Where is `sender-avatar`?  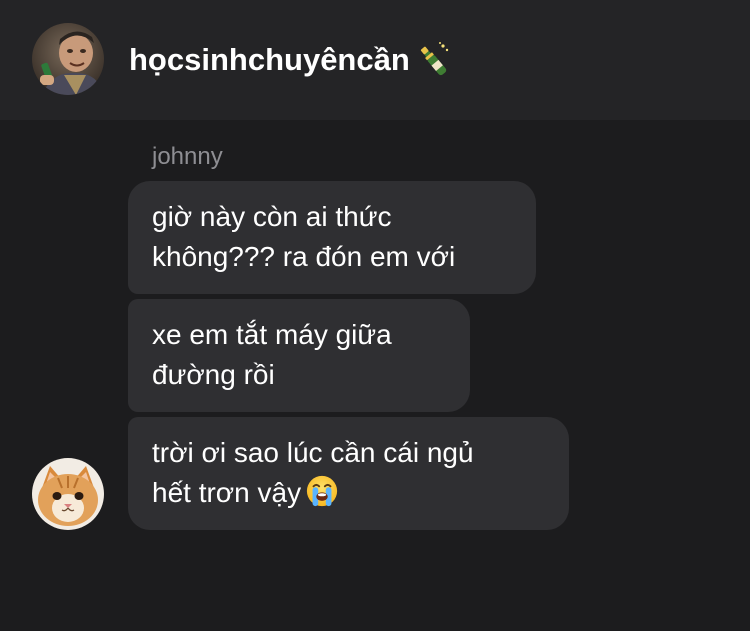 sender-avatar is located at coordinates (68, 494).